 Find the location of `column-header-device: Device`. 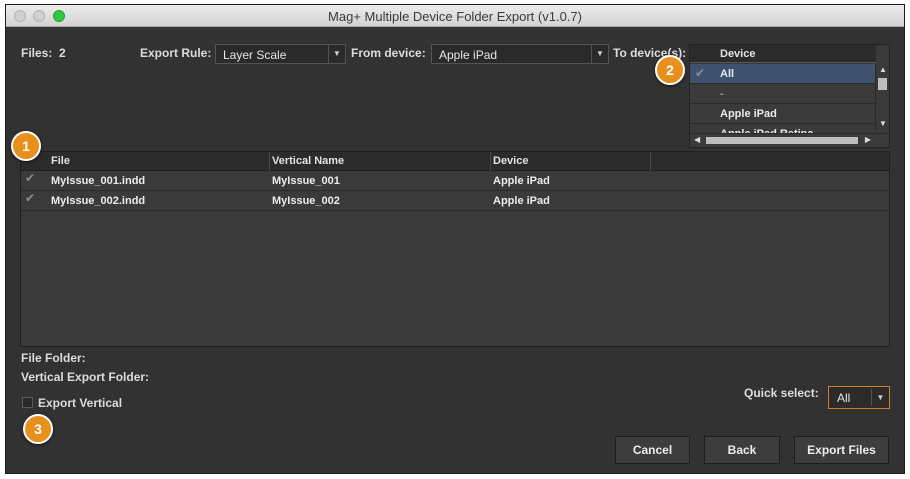

column-header-device: Device is located at coordinates (510, 161).